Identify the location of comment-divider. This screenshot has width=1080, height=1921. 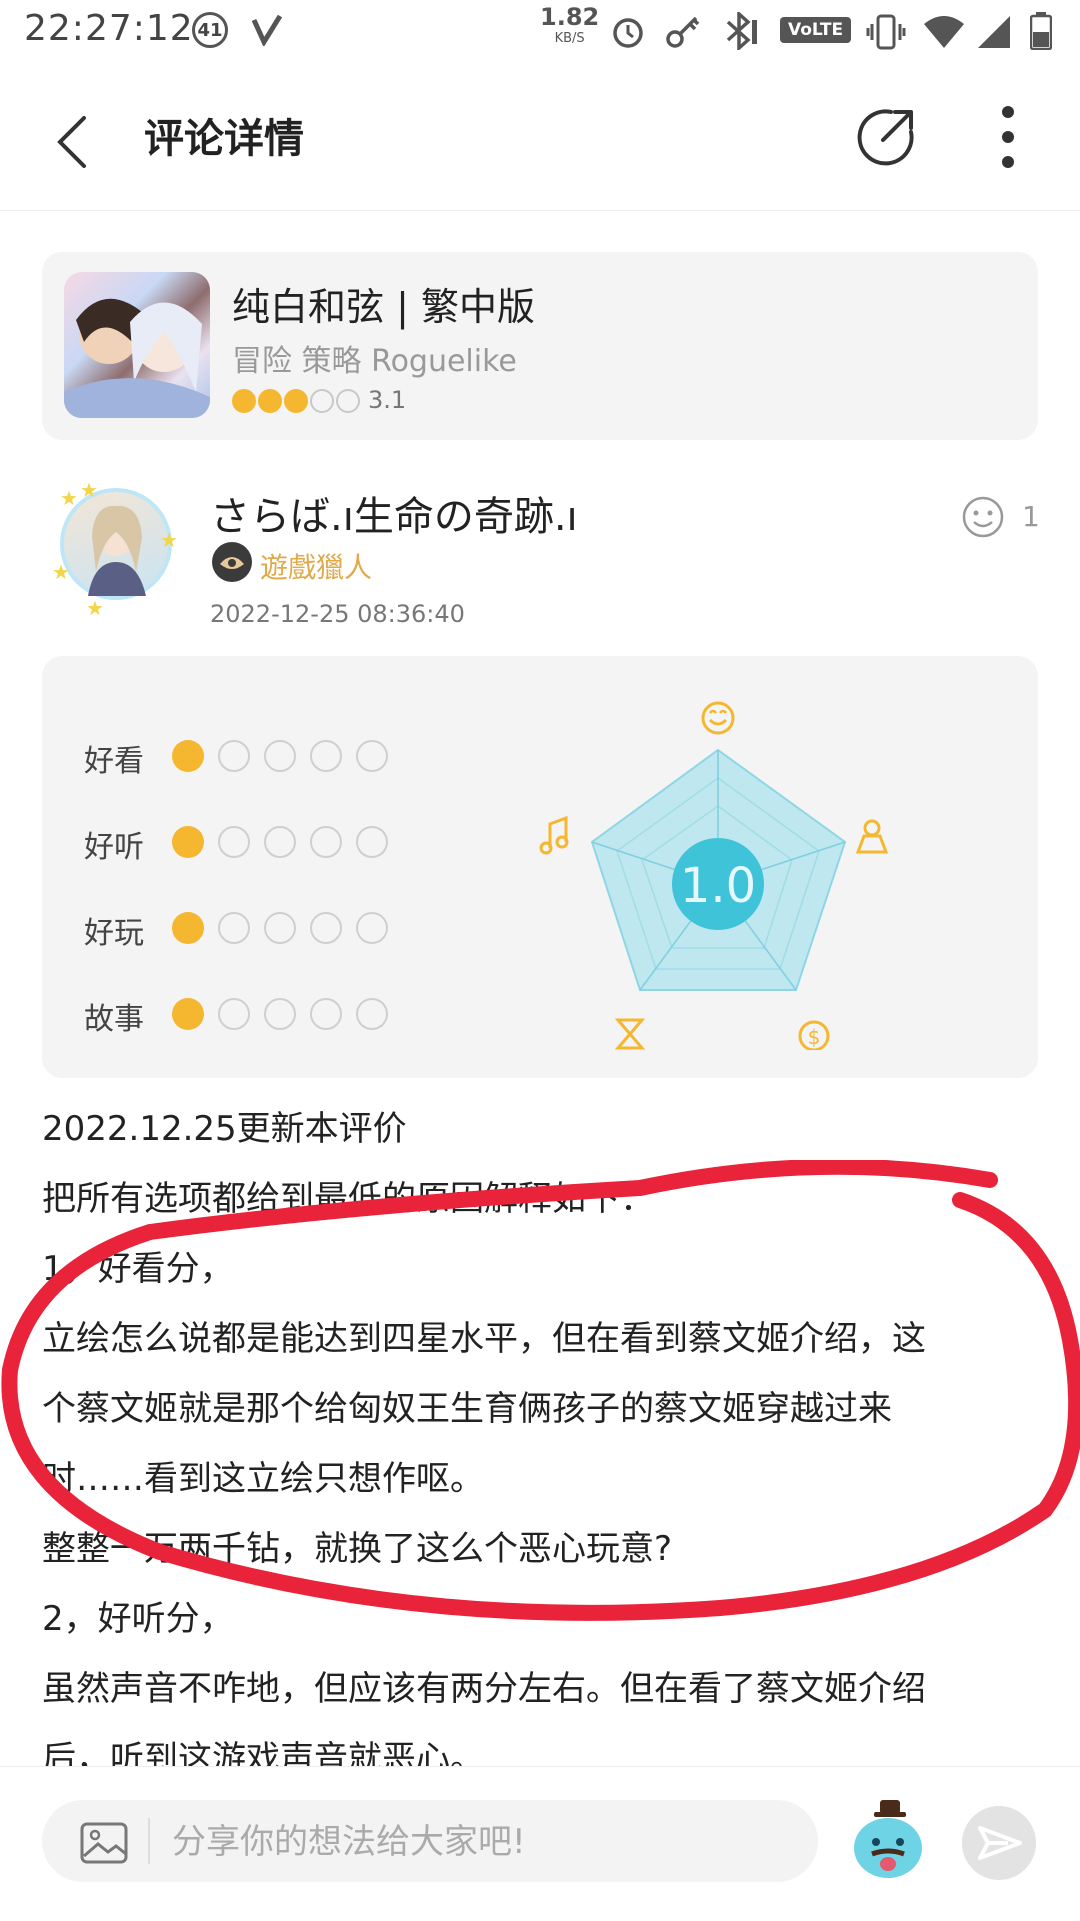
(149, 1841).